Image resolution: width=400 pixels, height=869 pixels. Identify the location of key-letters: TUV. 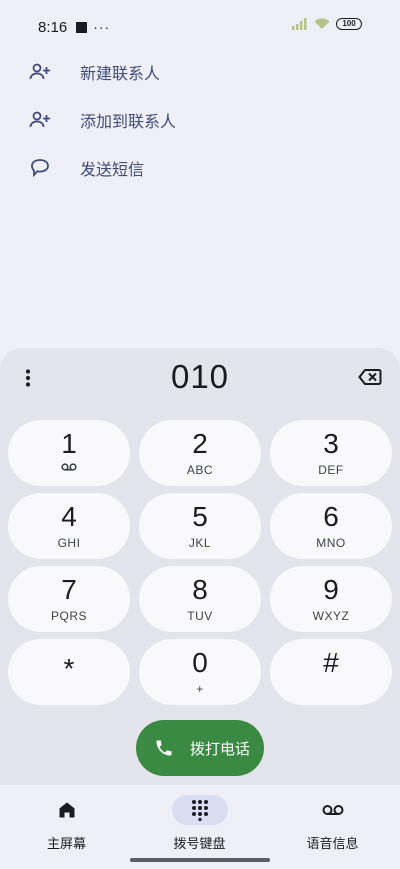
(200, 616).